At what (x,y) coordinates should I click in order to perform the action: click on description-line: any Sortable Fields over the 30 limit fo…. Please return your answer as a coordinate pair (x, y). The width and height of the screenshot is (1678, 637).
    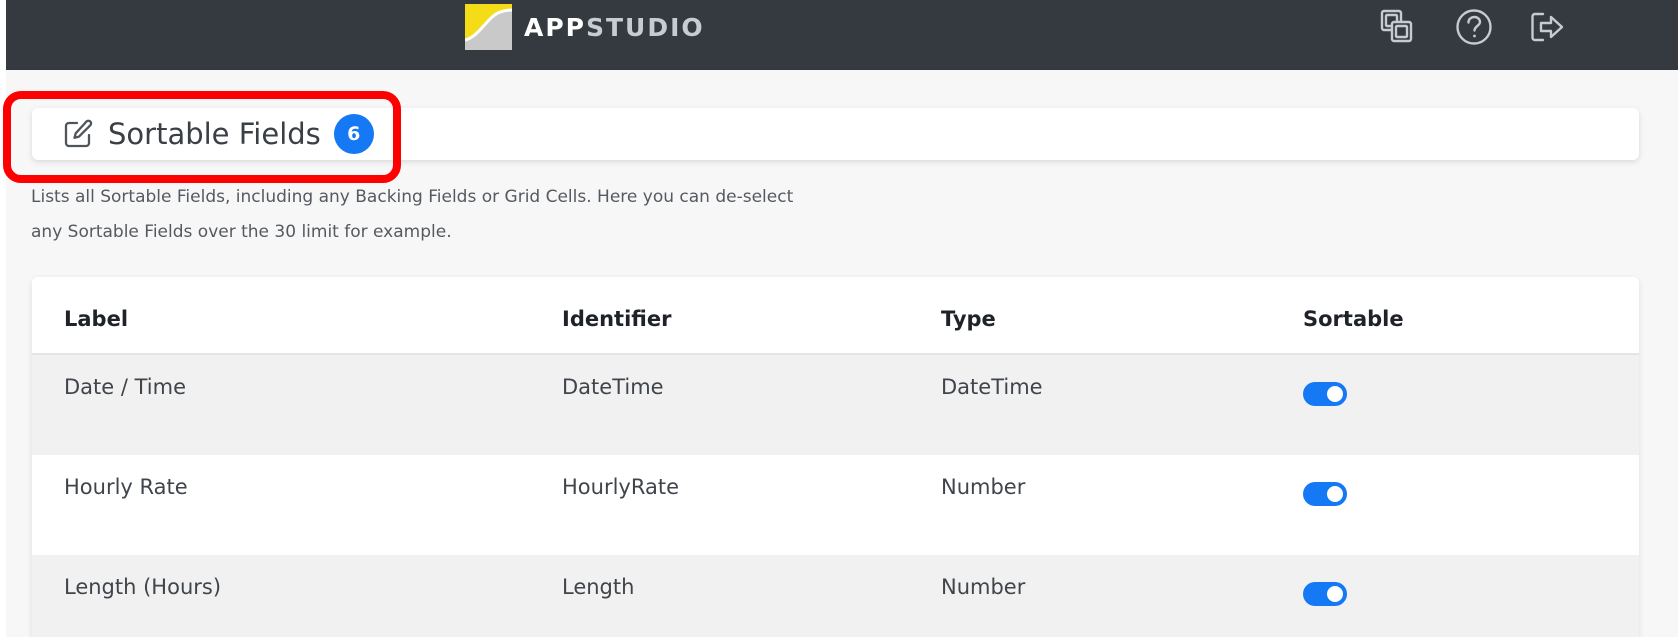
    Looking at the image, I should click on (241, 232).